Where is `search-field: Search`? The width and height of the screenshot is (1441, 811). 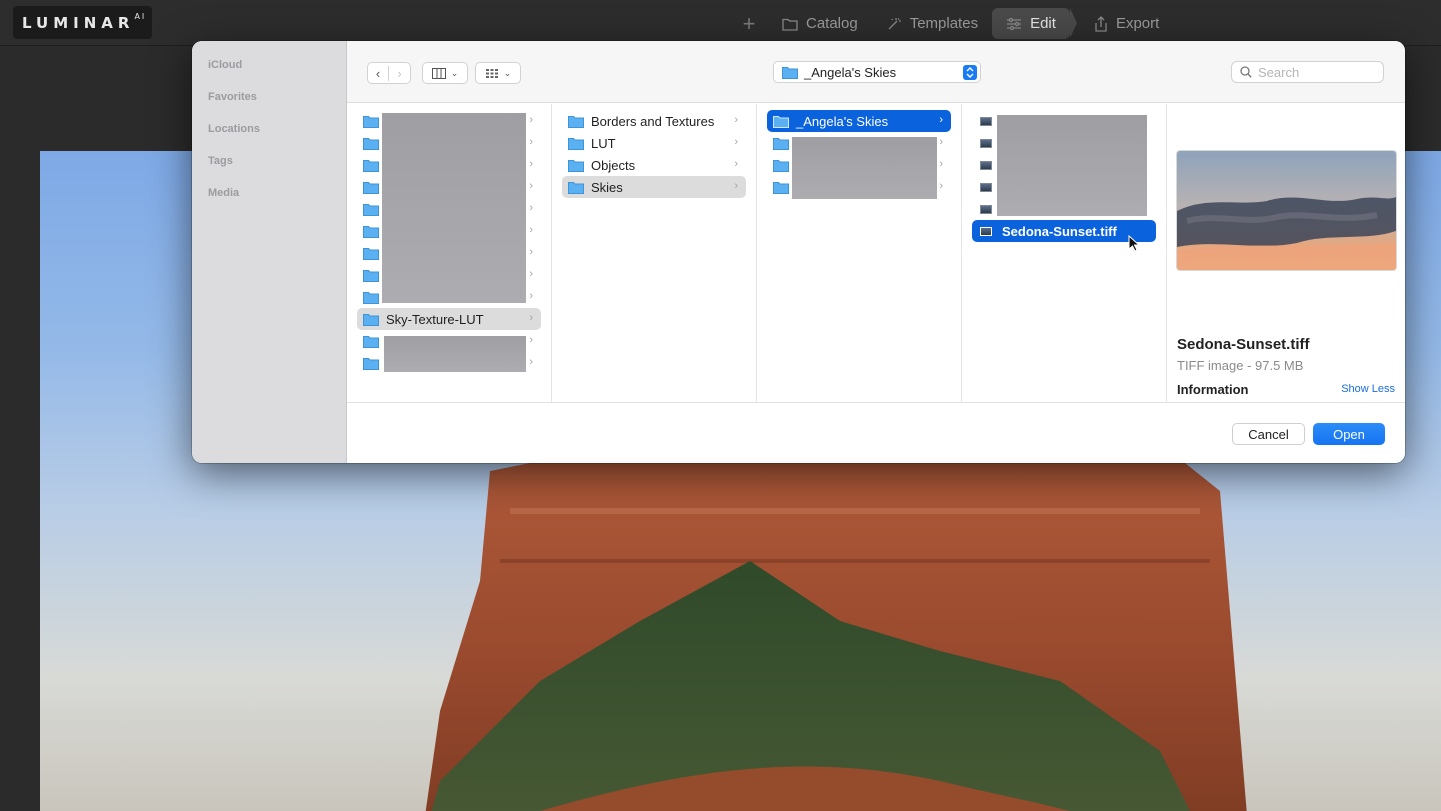
search-field: Search is located at coordinates (1307, 72).